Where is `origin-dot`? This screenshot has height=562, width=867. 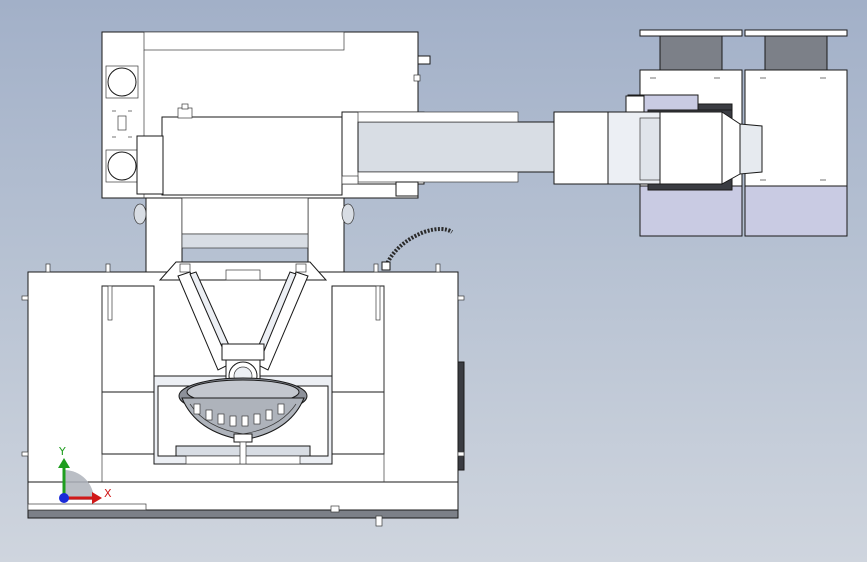
origin-dot is located at coordinates (64, 498).